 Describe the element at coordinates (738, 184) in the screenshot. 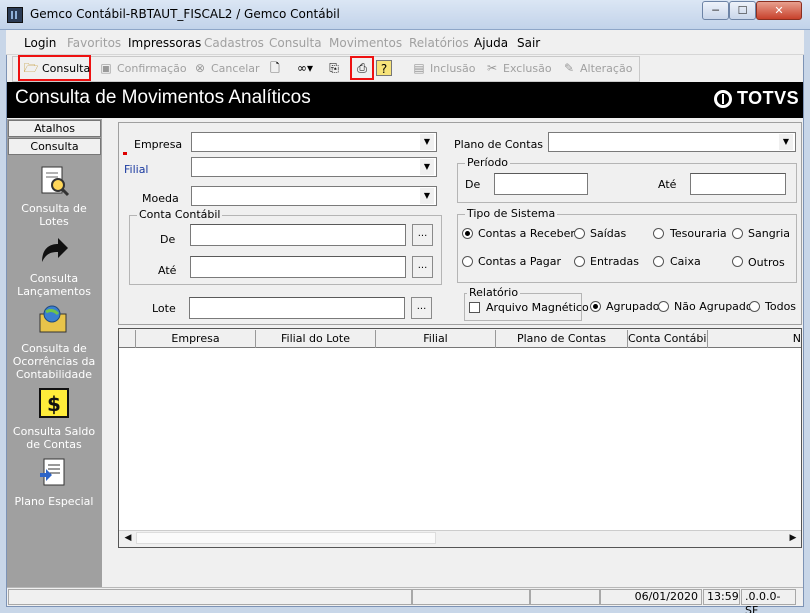

I see `periodo-ate-input` at that location.